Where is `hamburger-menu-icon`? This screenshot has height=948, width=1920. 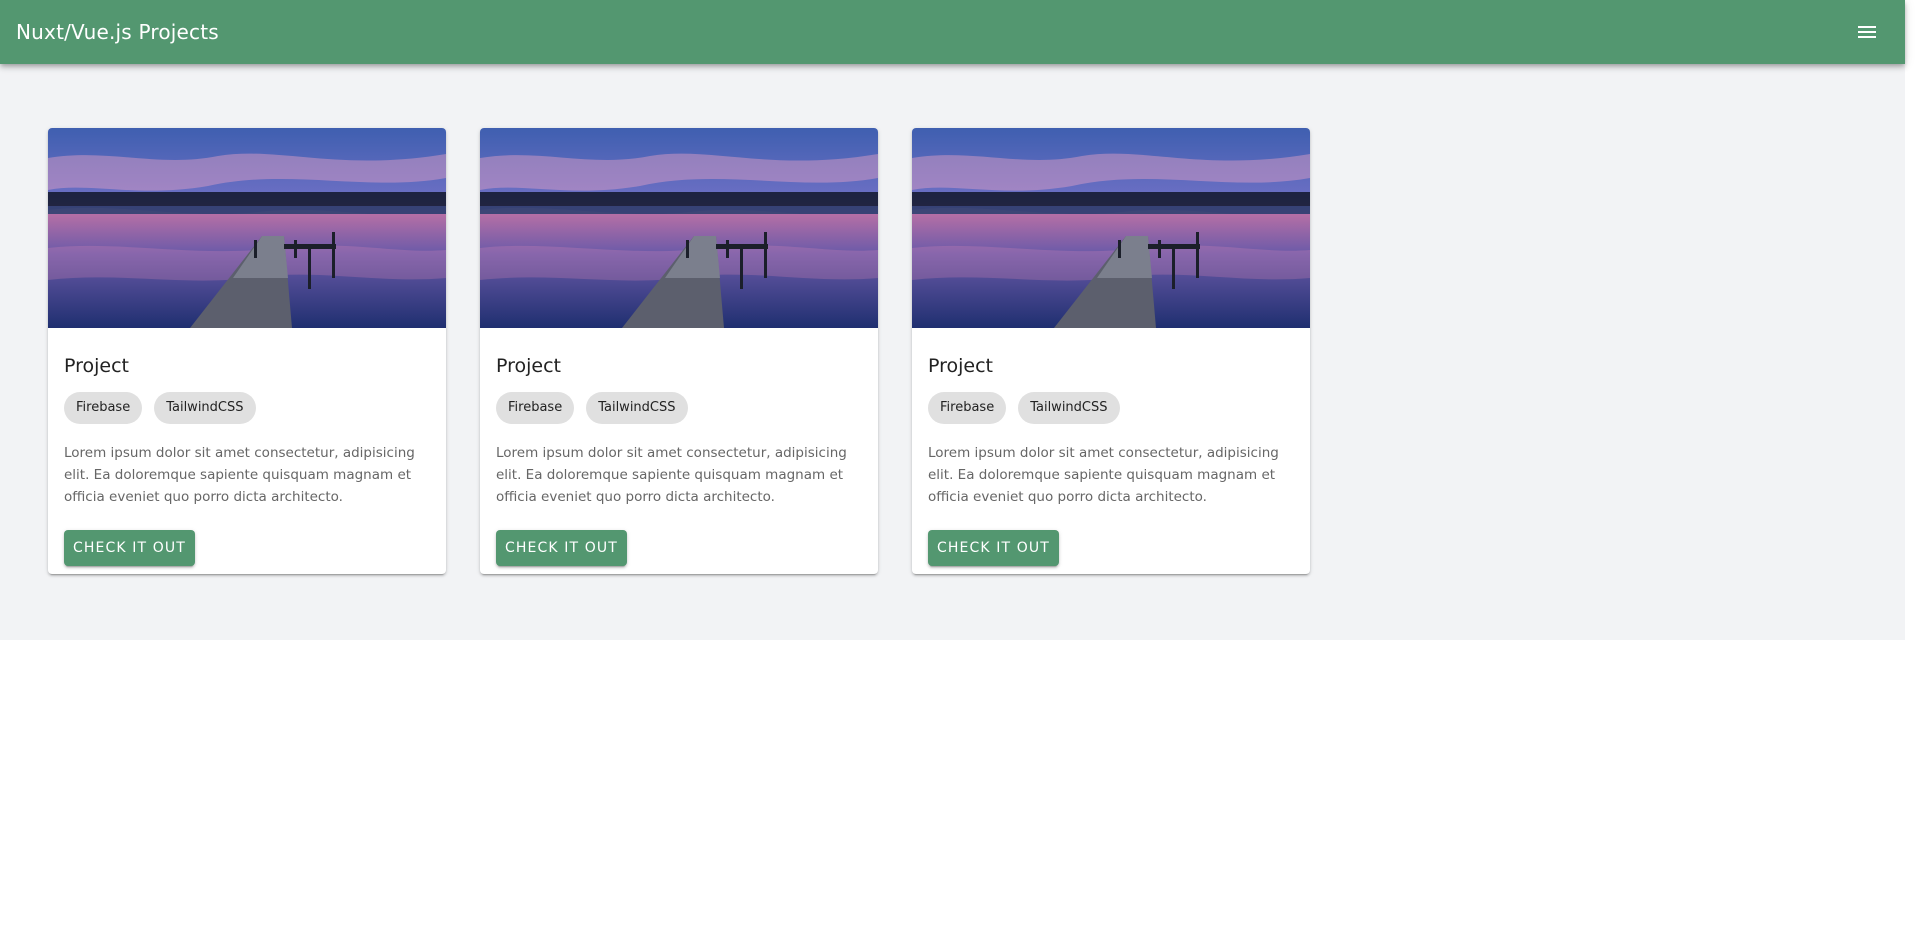
hamburger-menu-icon is located at coordinates (1867, 32).